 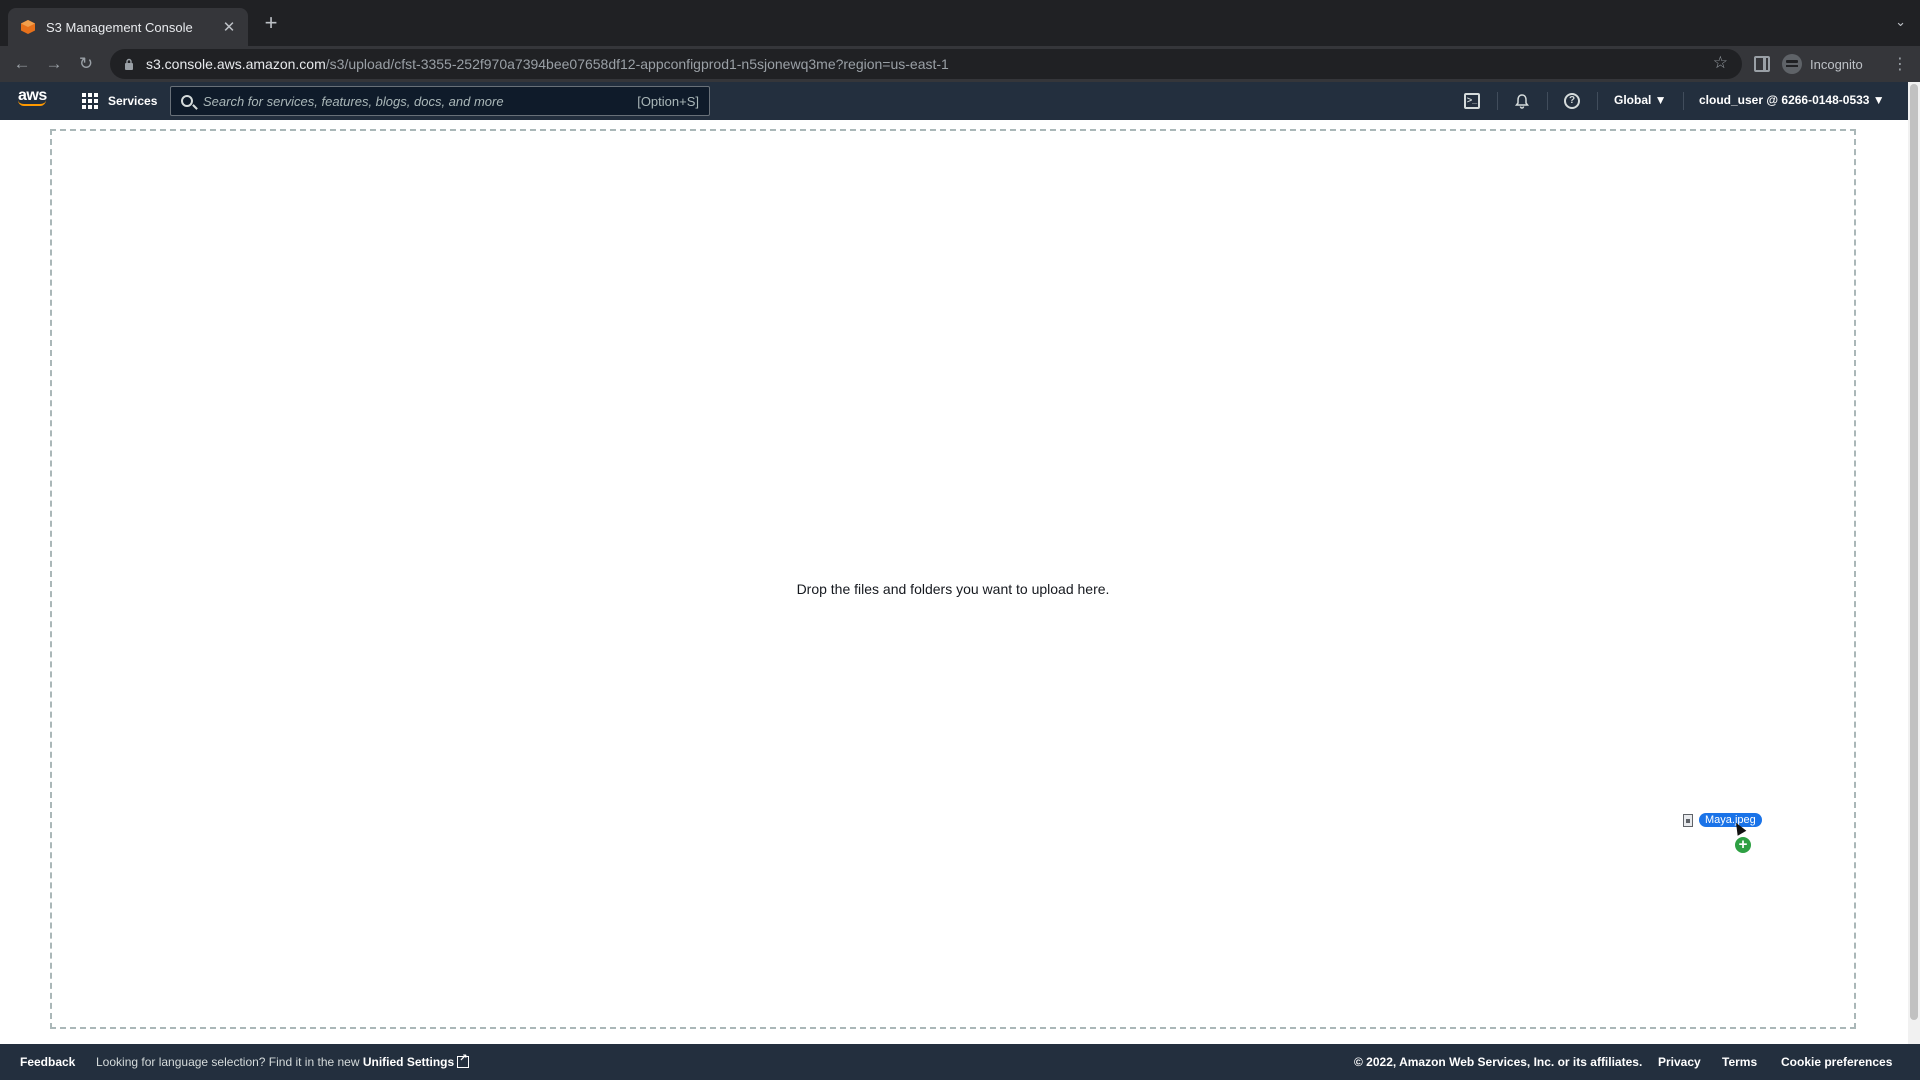 What do you see at coordinates (1743, 845) in the screenshot?
I see `copy-plus-icon: +` at bounding box center [1743, 845].